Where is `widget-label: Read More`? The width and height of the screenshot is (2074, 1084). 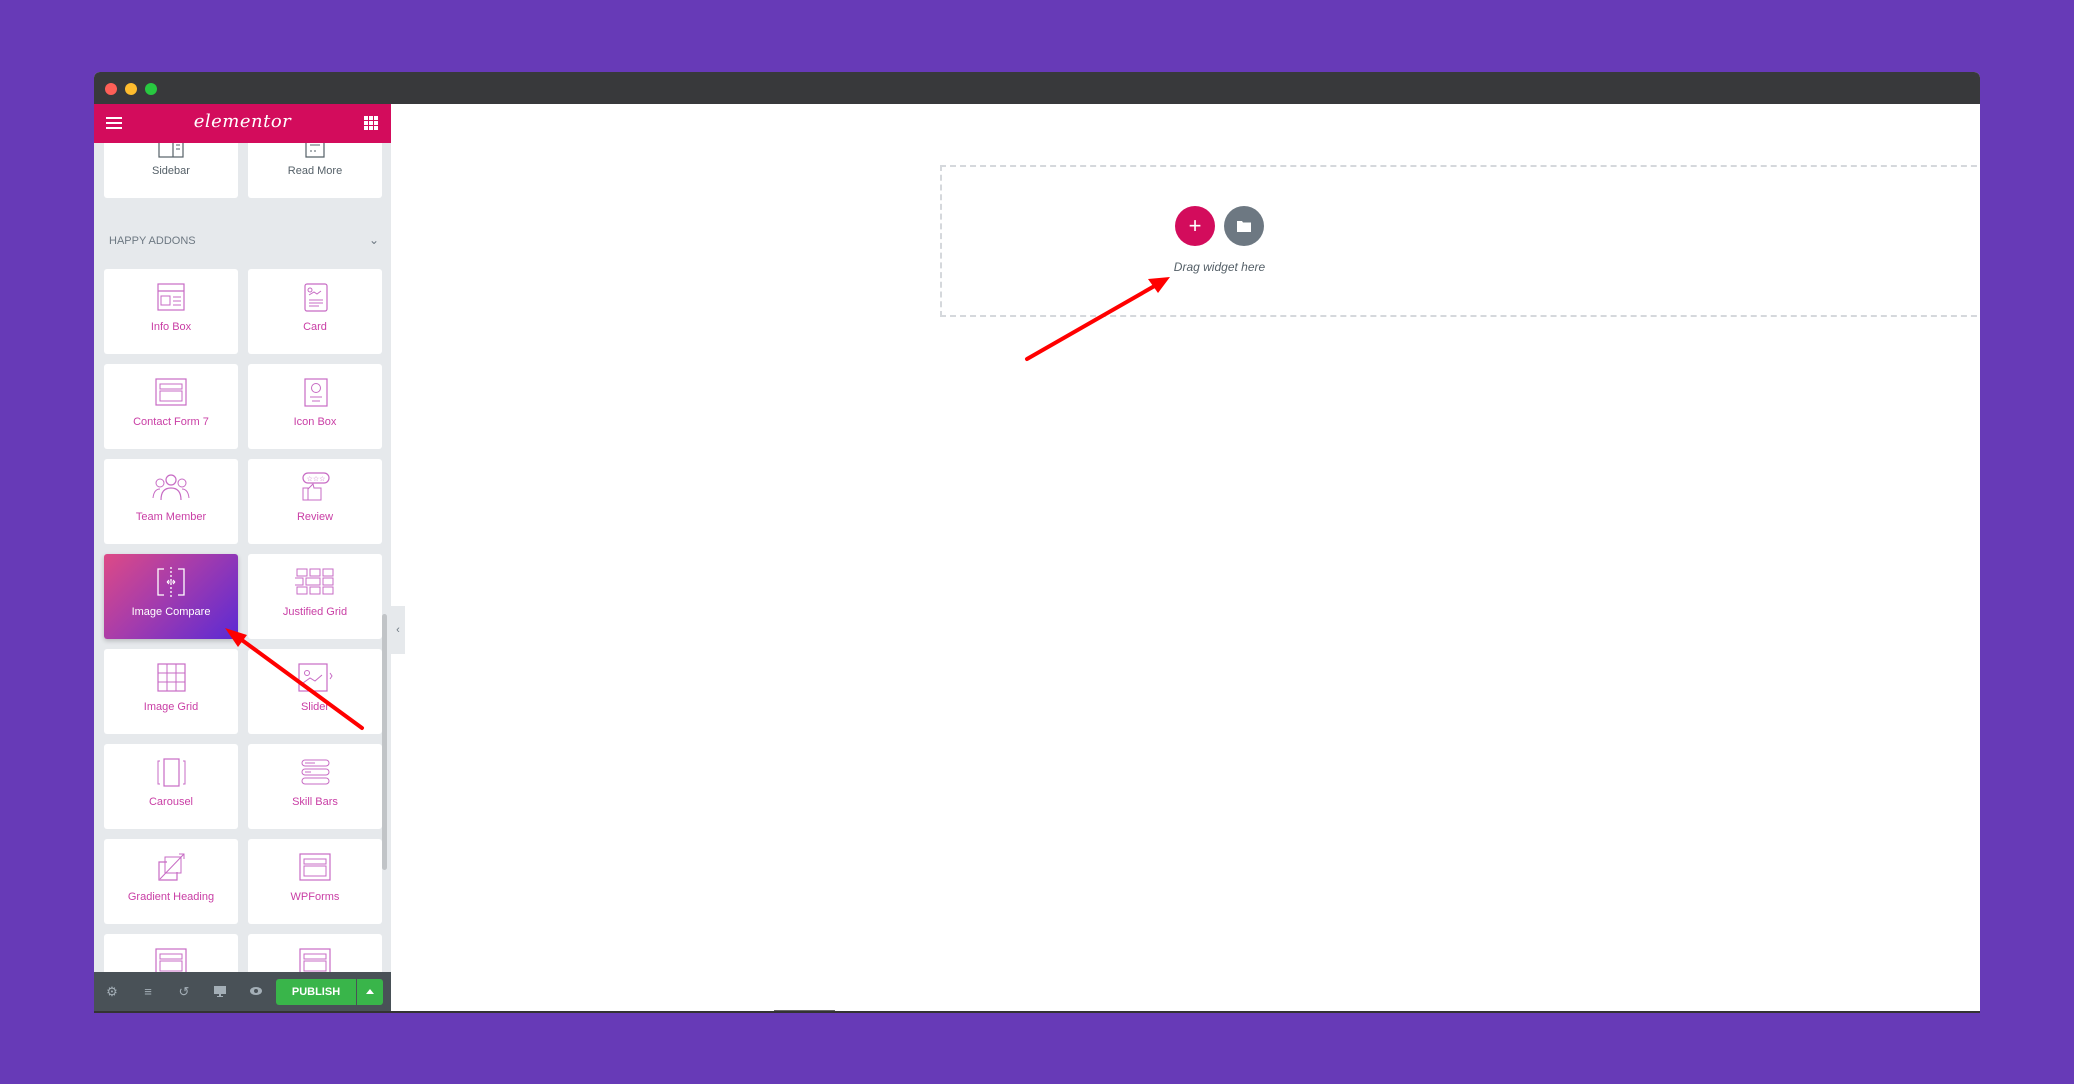
widget-label: Read More is located at coordinates (315, 171).